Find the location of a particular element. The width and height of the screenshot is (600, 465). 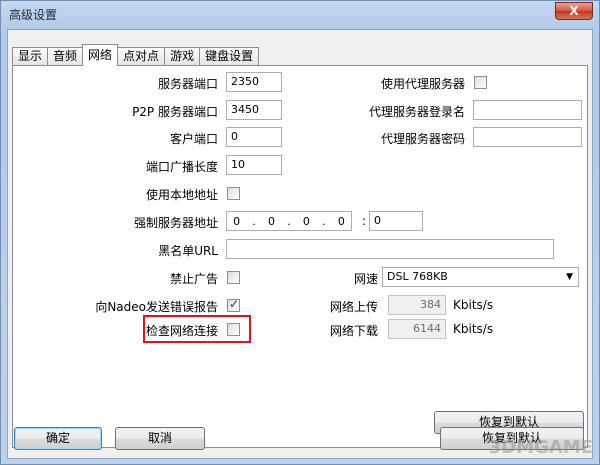

block-ads-checkbox is located at coordinates (233, 277).